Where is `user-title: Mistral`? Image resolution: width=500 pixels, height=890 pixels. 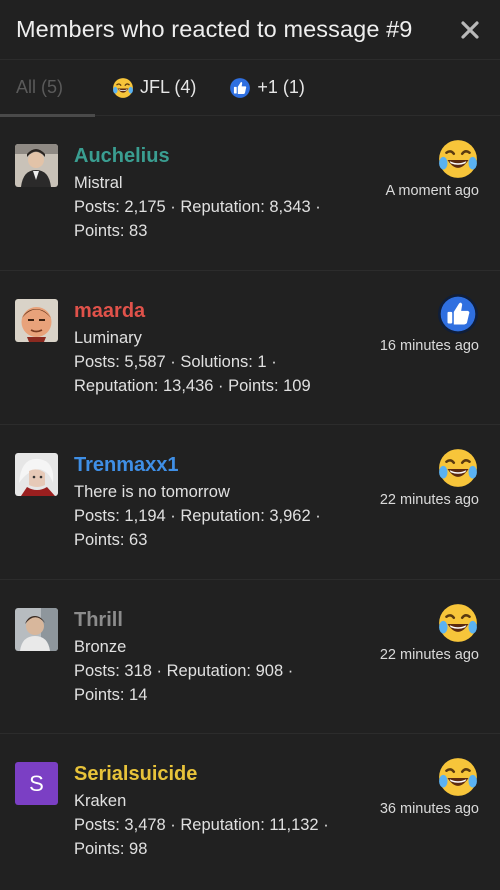 user-title: Mistral is located at coordinates (98, 183).